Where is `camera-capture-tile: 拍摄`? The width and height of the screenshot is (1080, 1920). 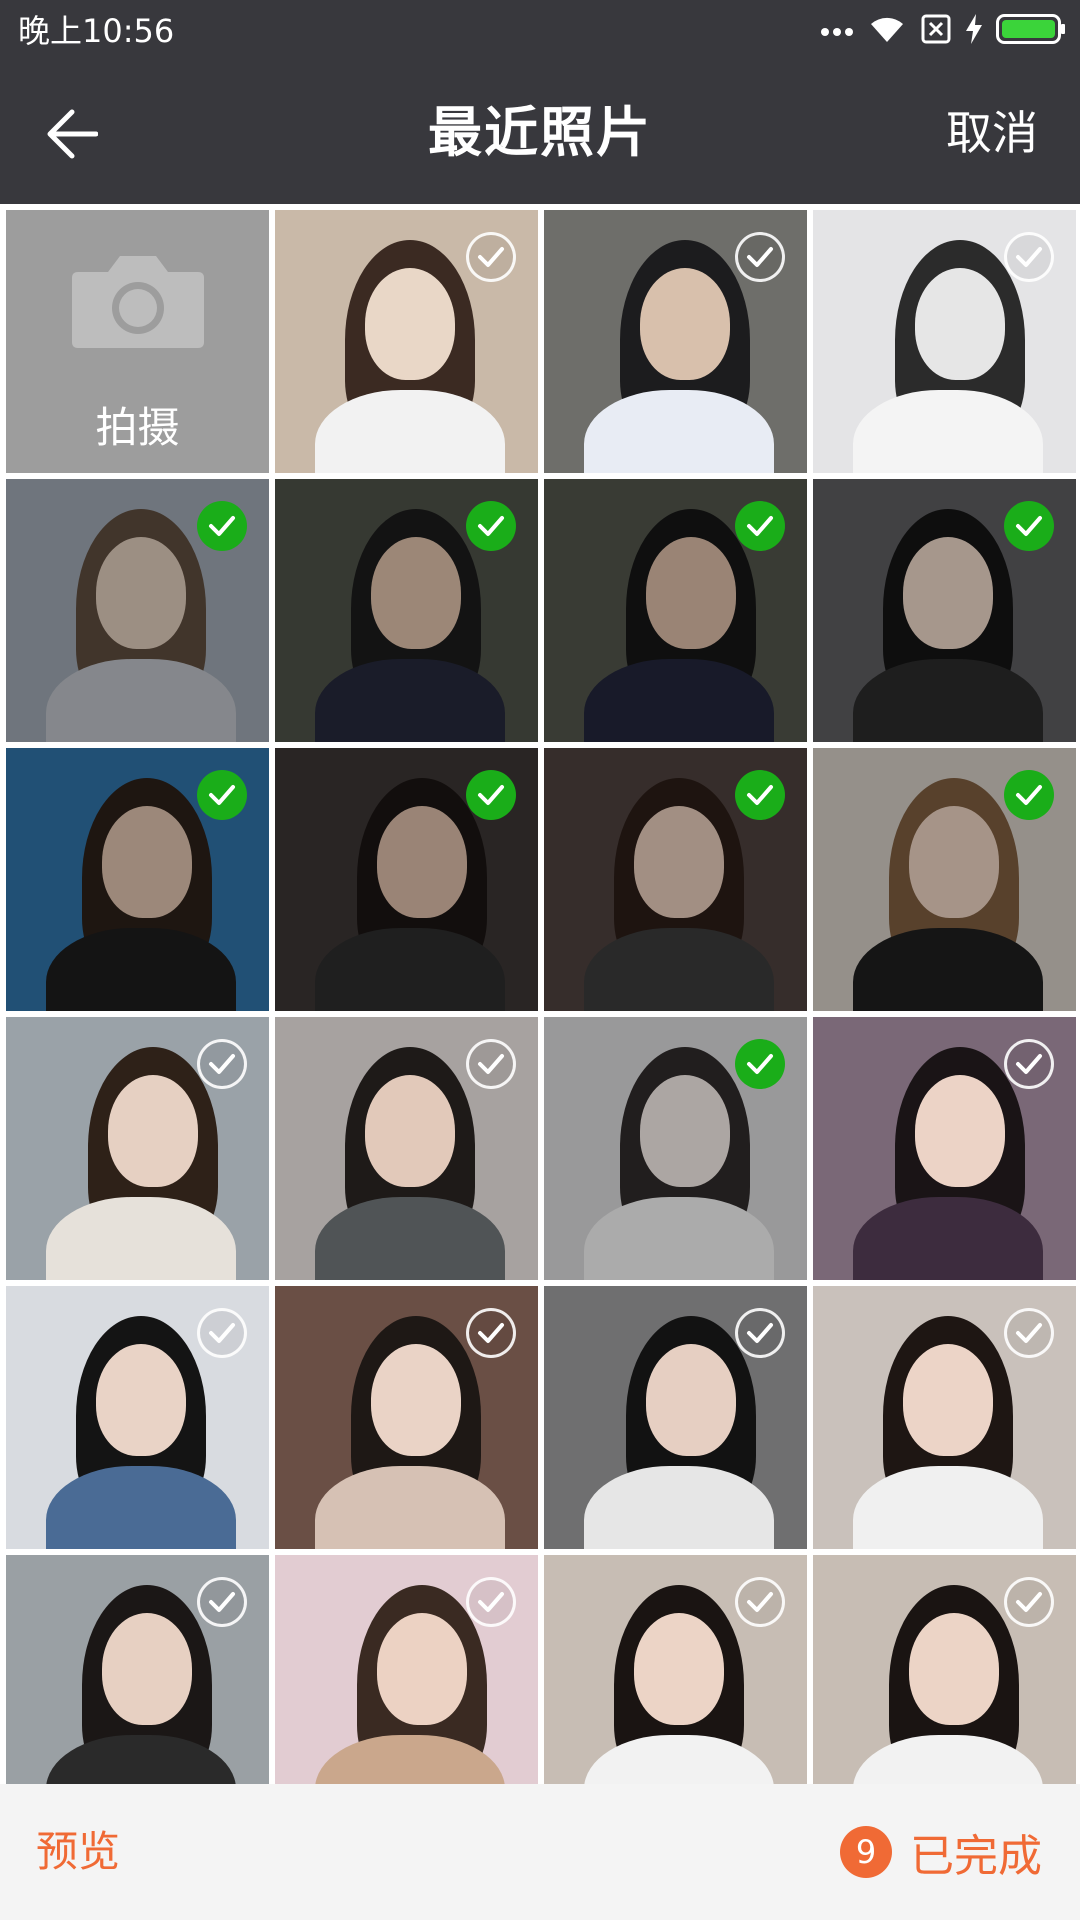
camera-capture-tile: 拍摄 is located at coordinates (137, 341).